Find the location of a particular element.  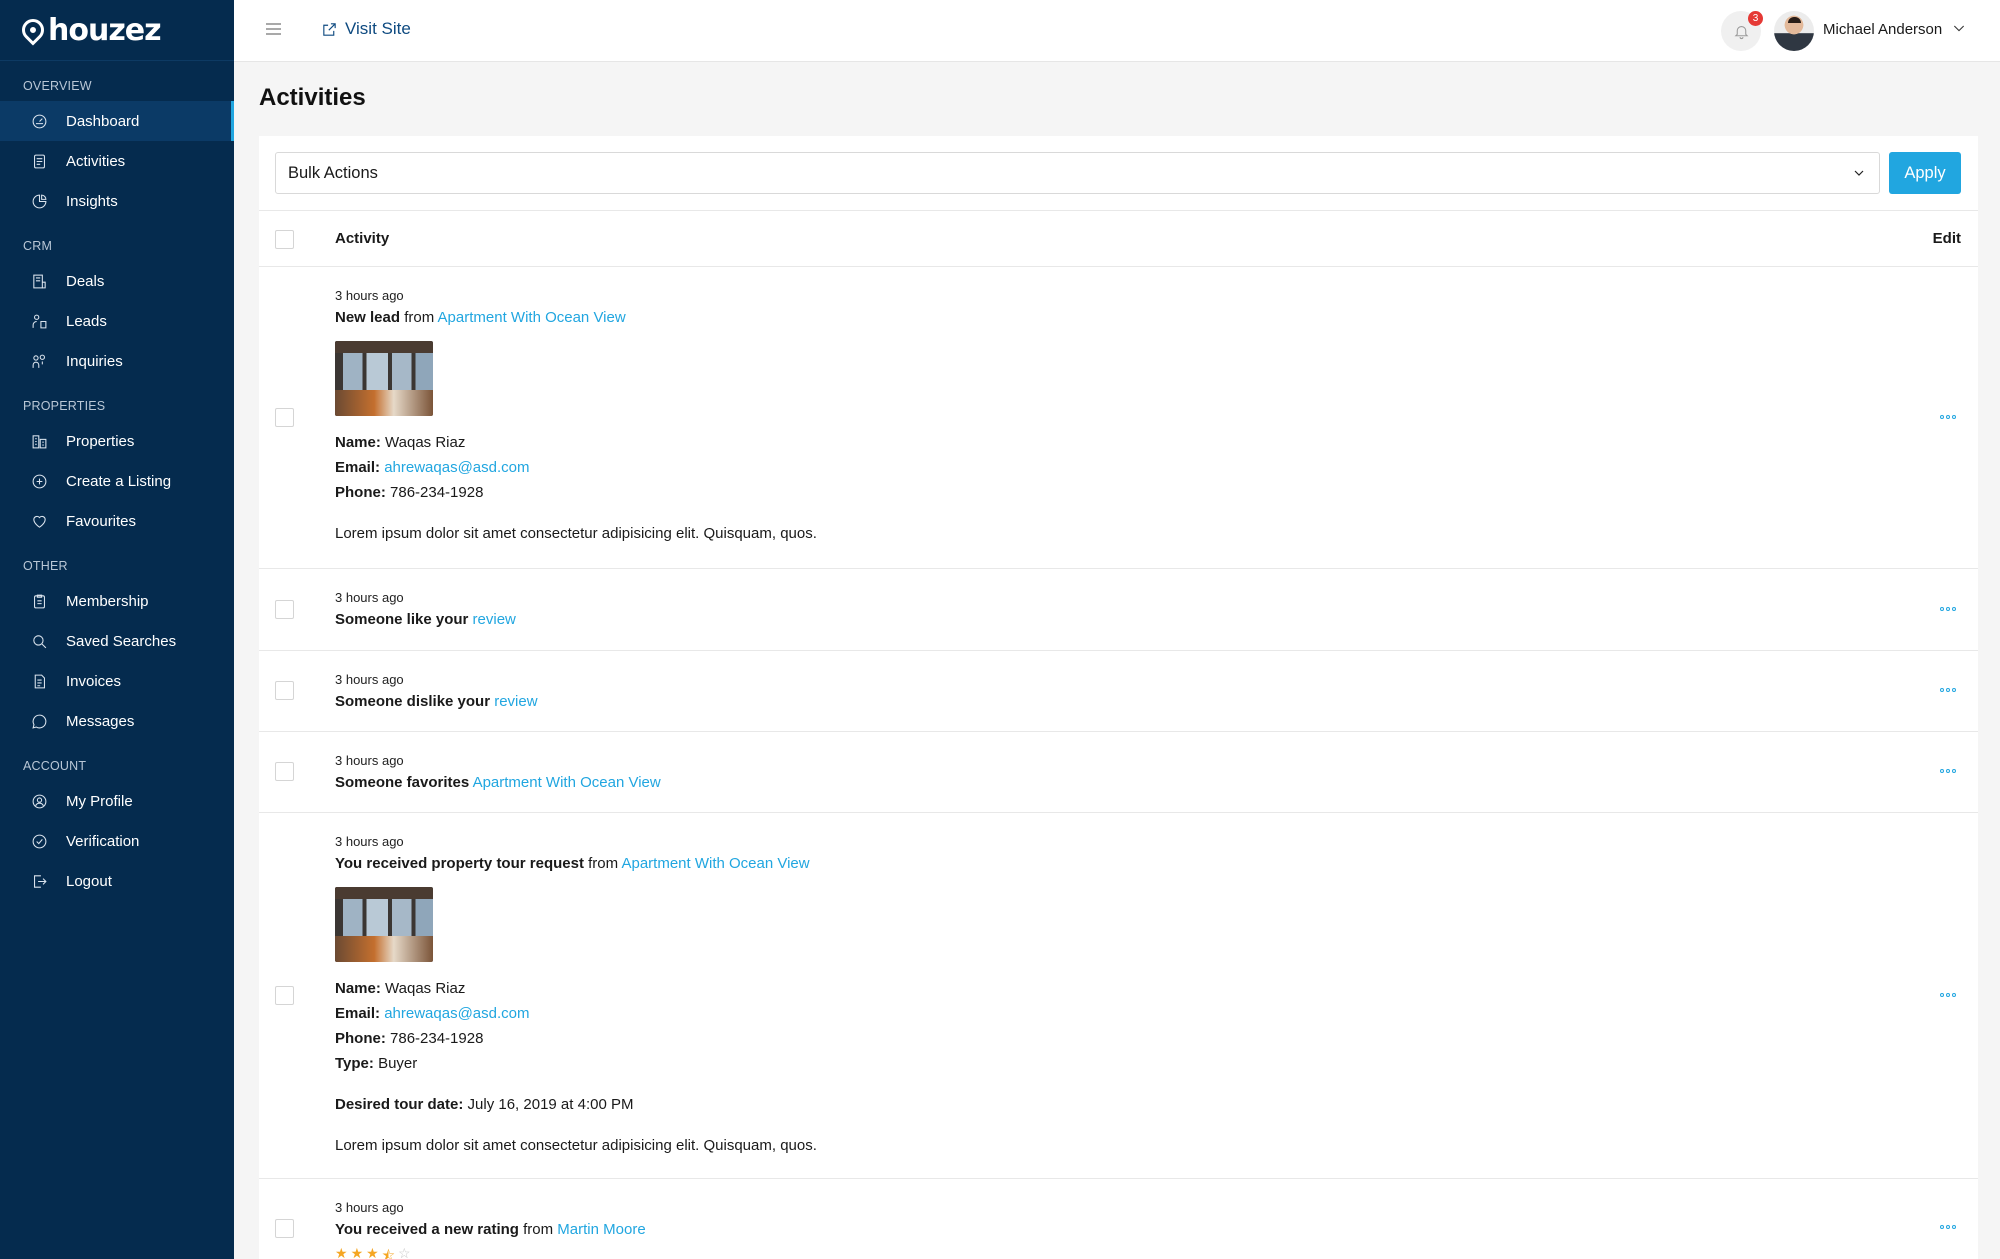

column-header-edit: Edit is located at coordinates (1946, 238).